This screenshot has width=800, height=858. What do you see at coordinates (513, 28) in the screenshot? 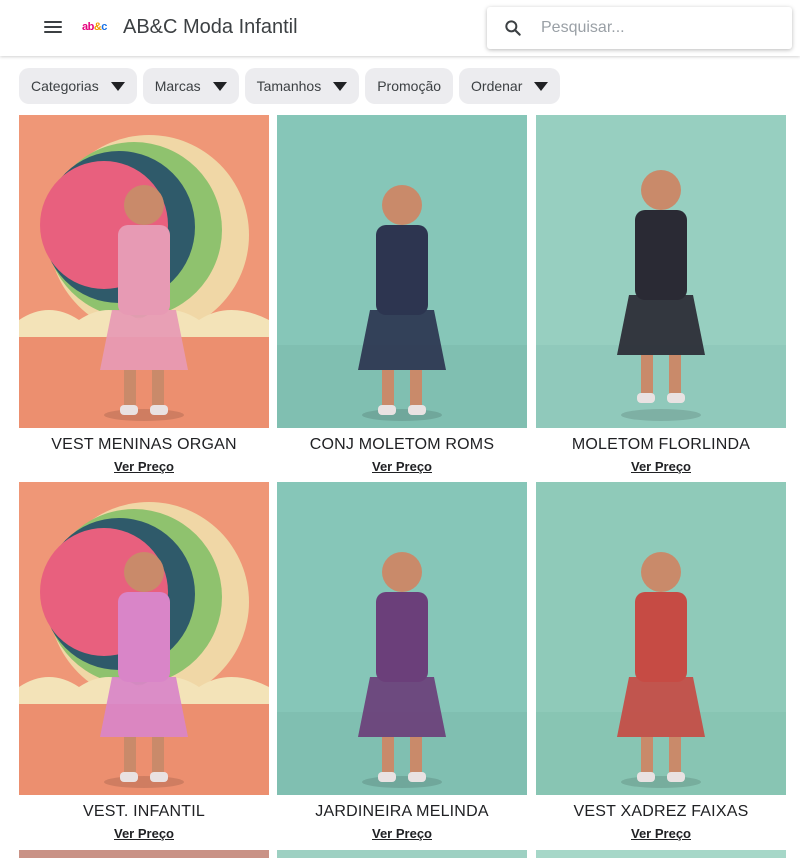
I see `search-icon` at bounding box center [513, 28].